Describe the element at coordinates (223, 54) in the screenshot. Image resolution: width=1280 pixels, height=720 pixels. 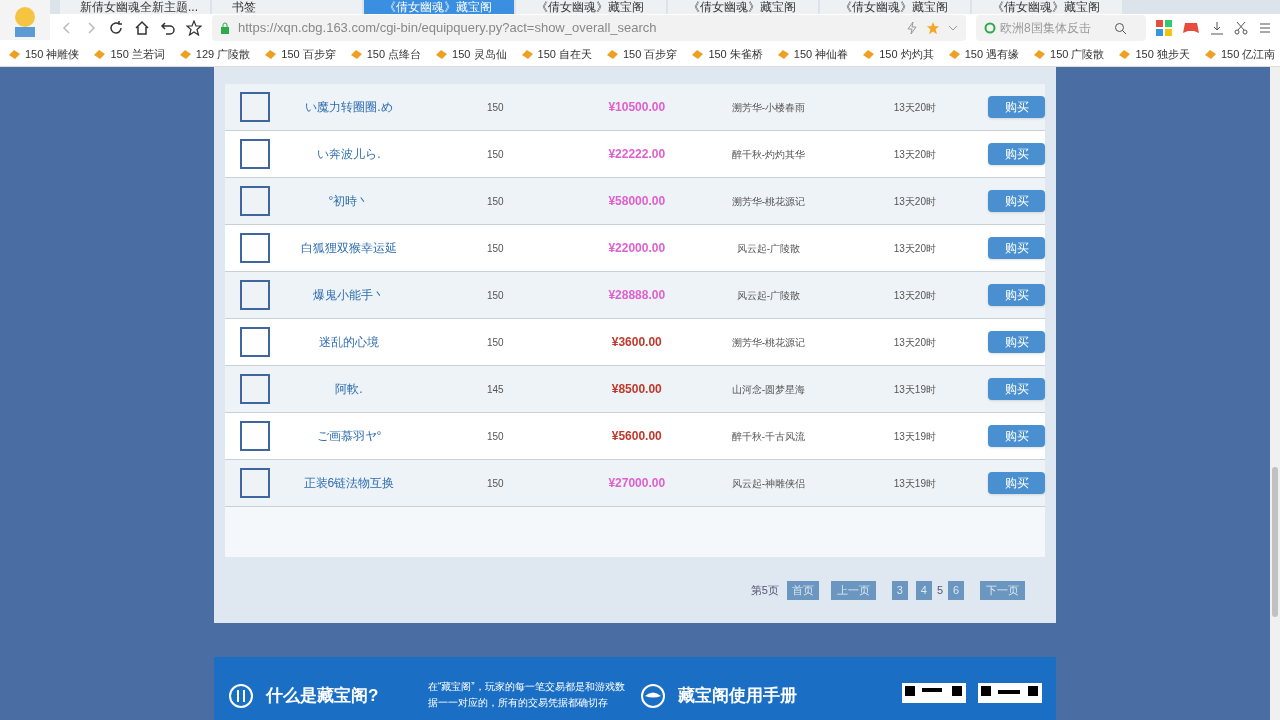
I see `bookmark-link: 129 广陵散` at that location.